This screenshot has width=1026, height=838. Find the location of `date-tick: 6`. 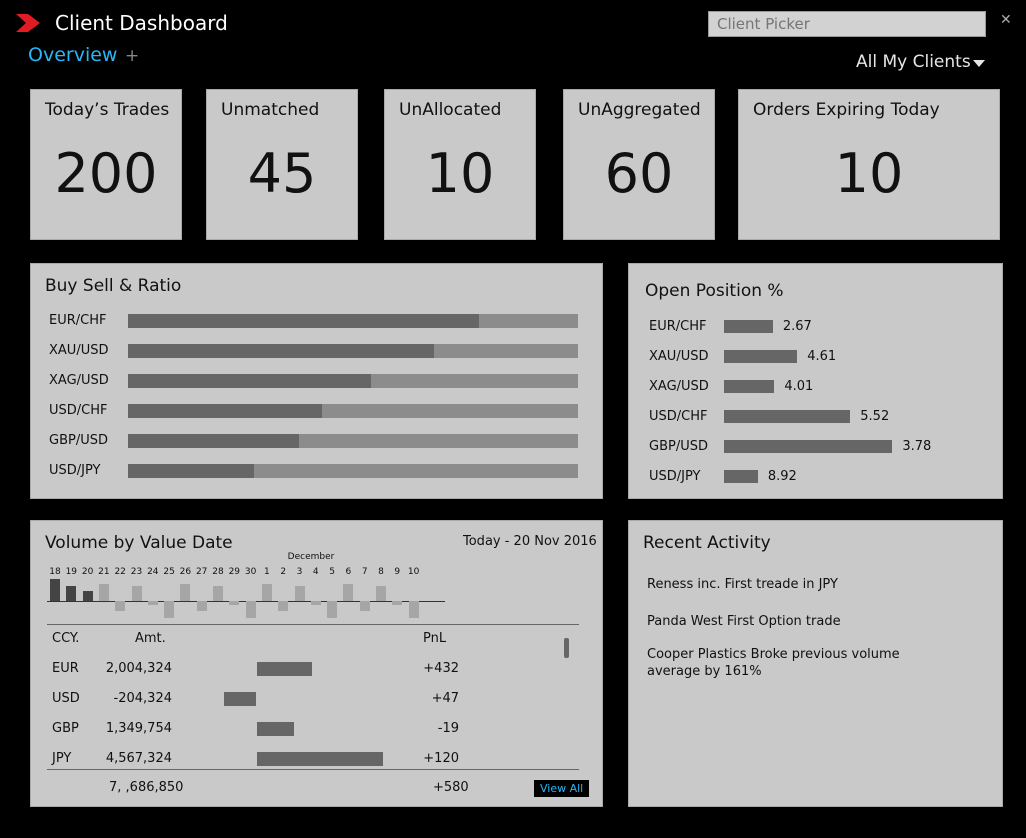

date-tick: 6 is located at coordinates (348, 572).